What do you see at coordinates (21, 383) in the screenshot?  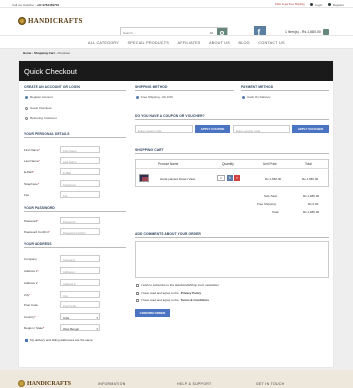 I see `logo-emblem-icon` at bounding box center [21, 383].